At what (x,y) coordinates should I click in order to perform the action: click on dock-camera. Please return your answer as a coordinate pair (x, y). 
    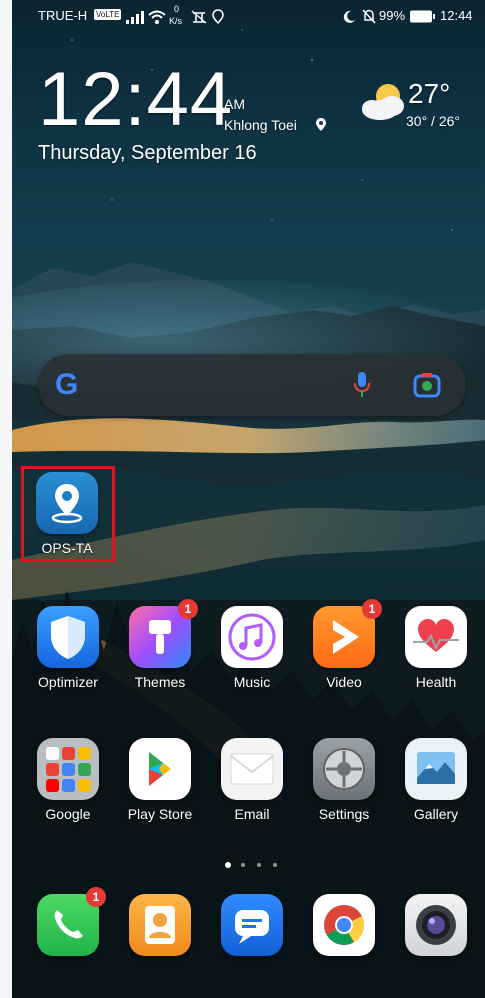
    Looking at the image, I should click on (436, 925).